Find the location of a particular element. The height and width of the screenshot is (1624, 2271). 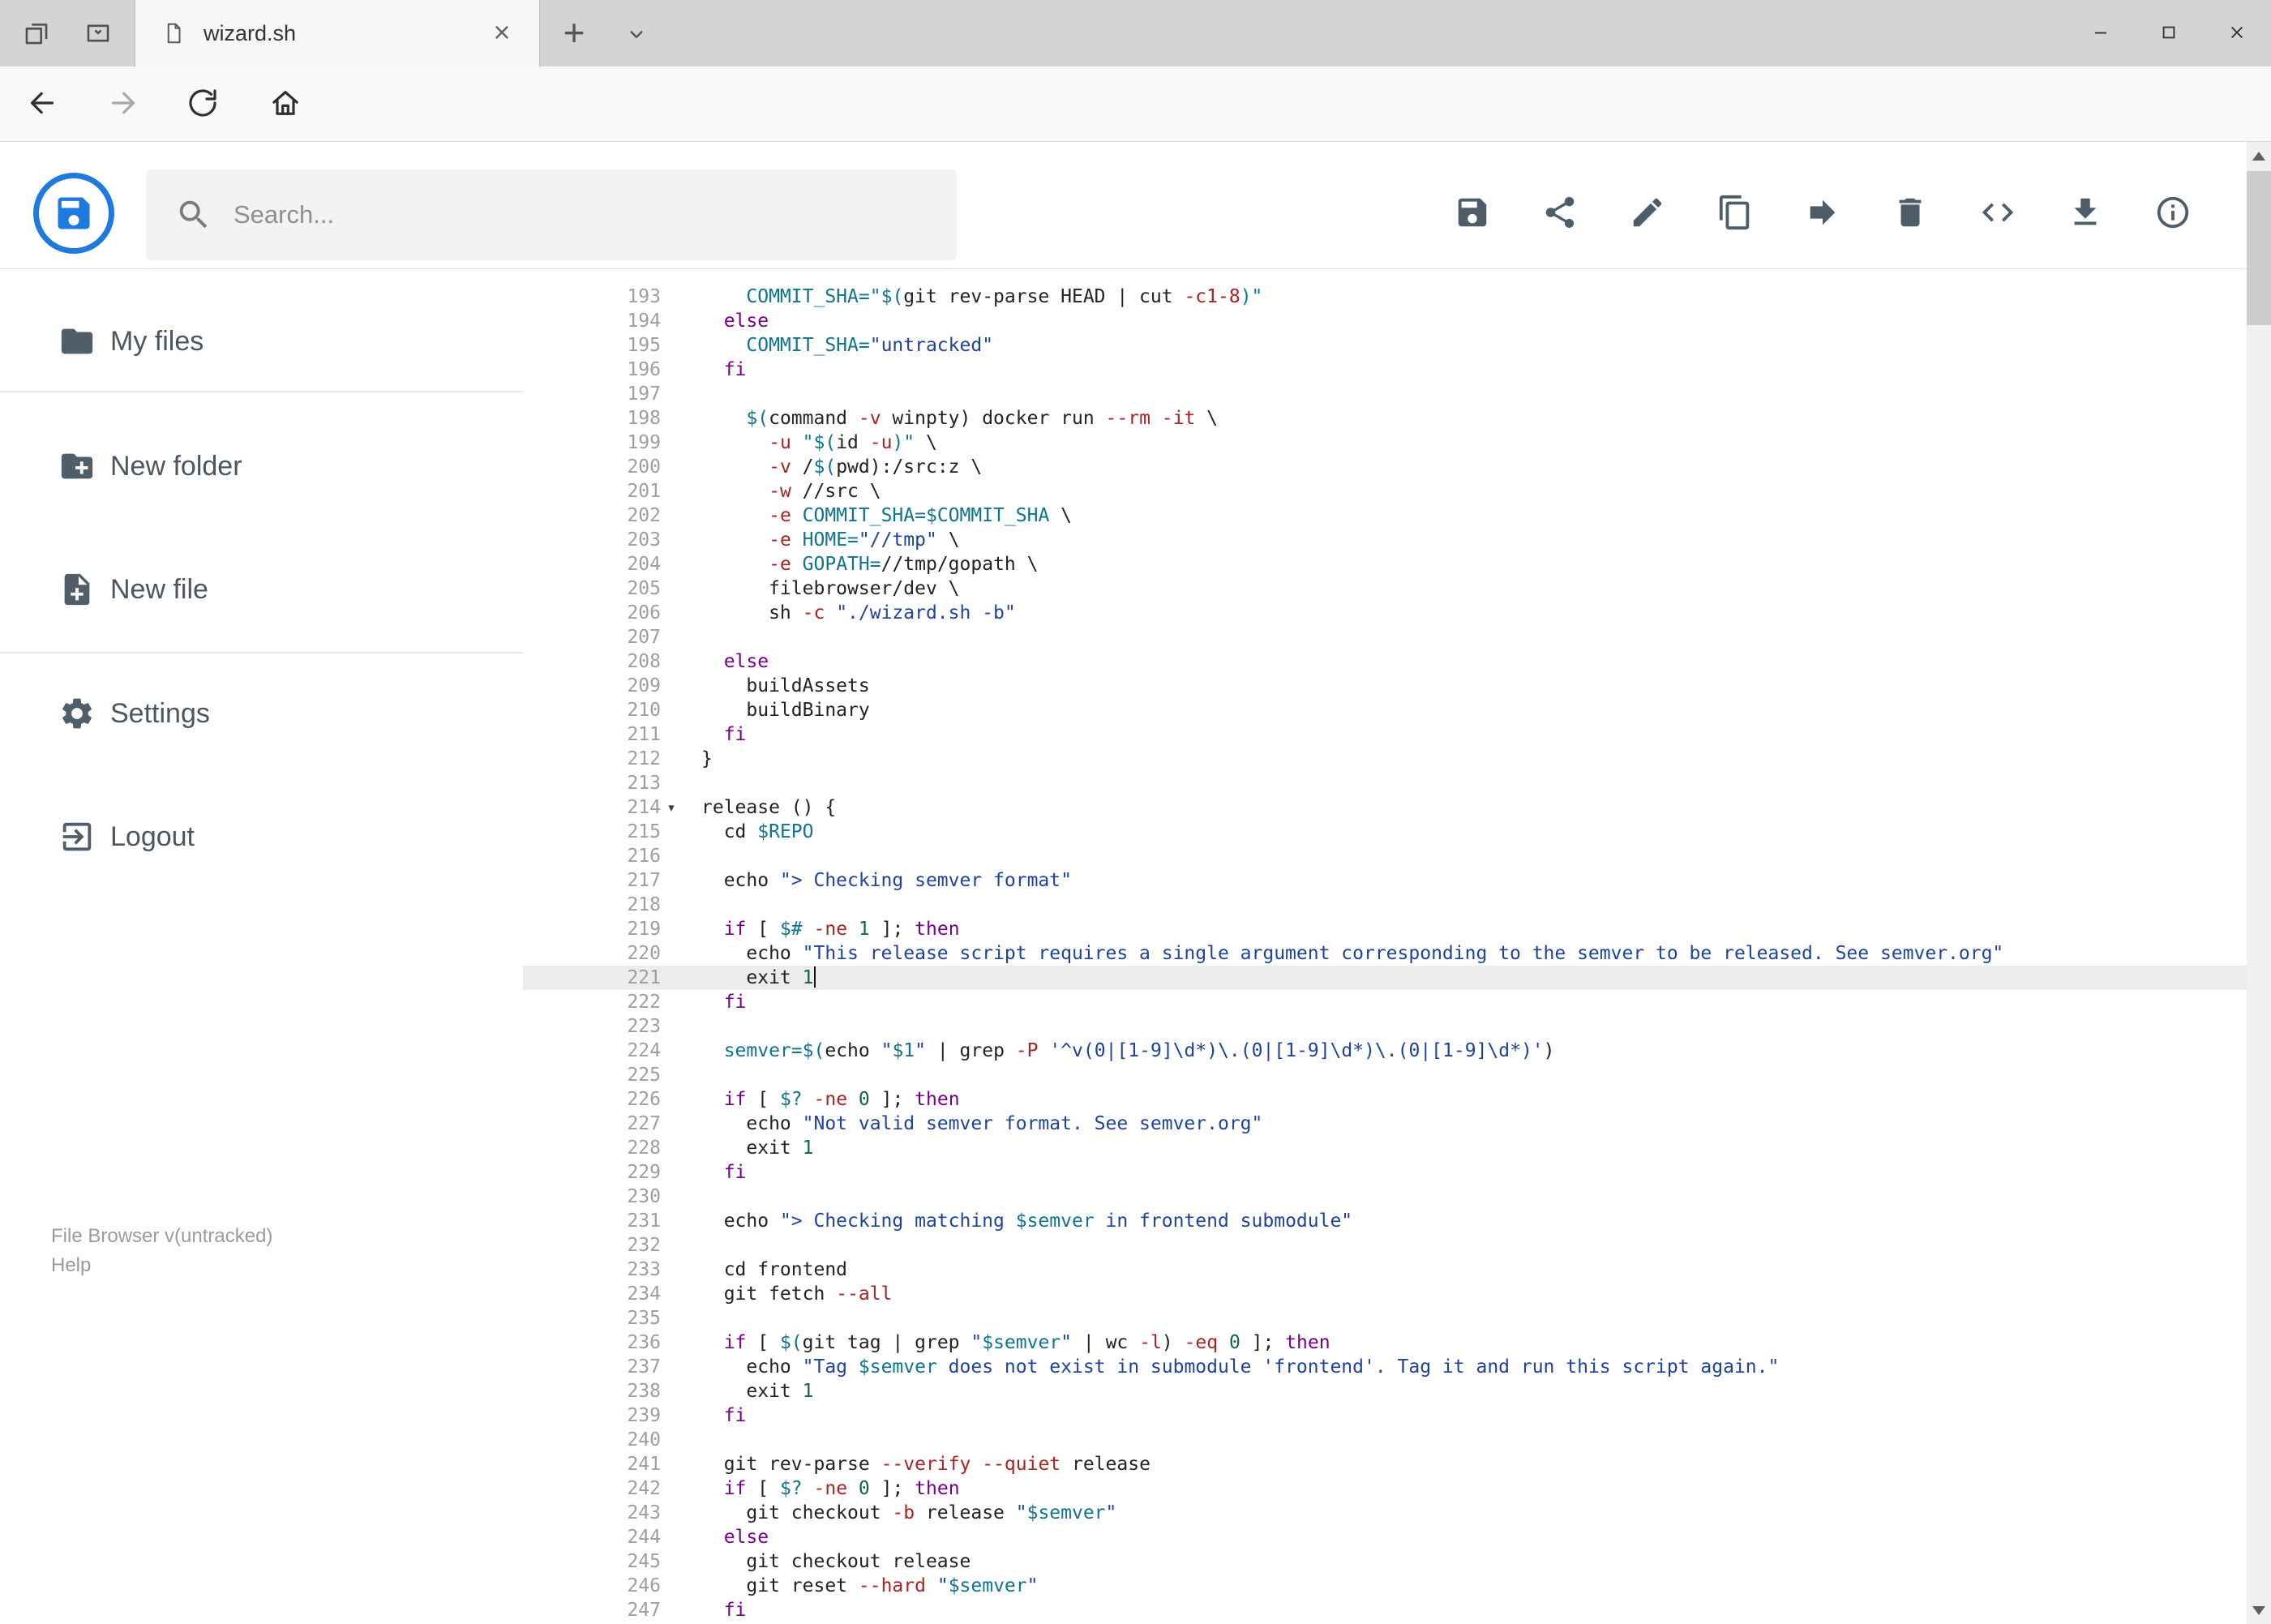

code-line: 228 exit 1 is located at coordinates (1385, 1148).